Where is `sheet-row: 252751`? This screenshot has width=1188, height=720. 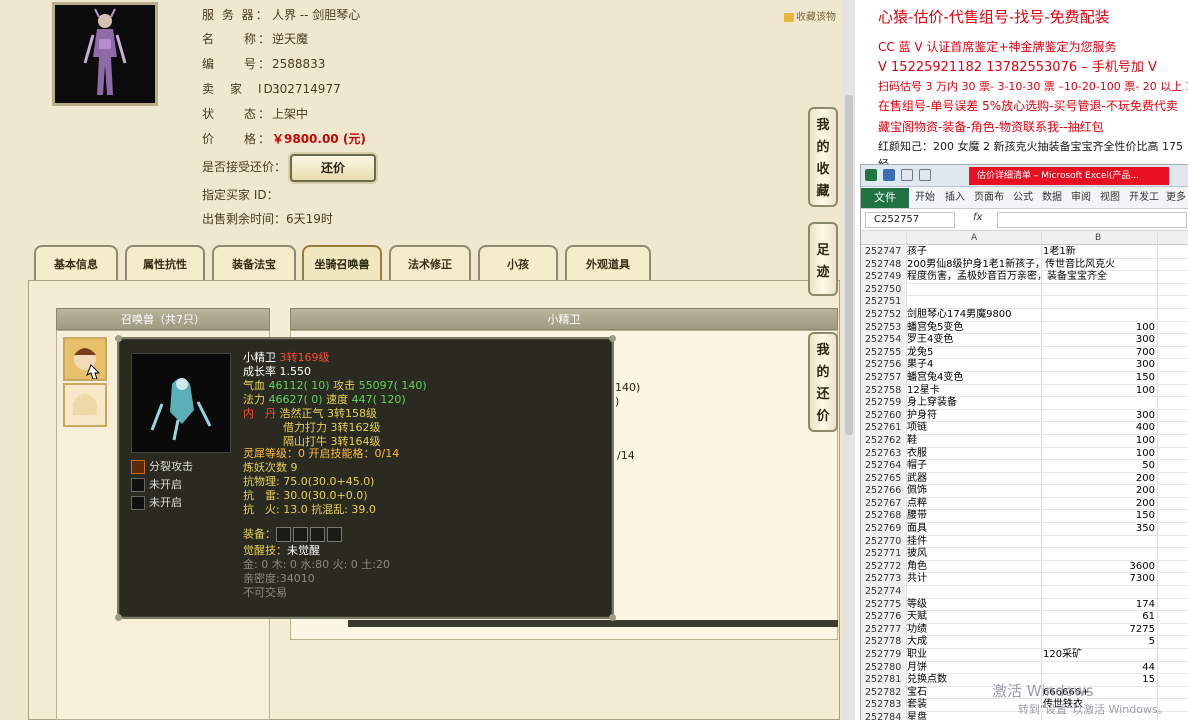
sheet-row: 252751 is located at coordinates (1024, 302).